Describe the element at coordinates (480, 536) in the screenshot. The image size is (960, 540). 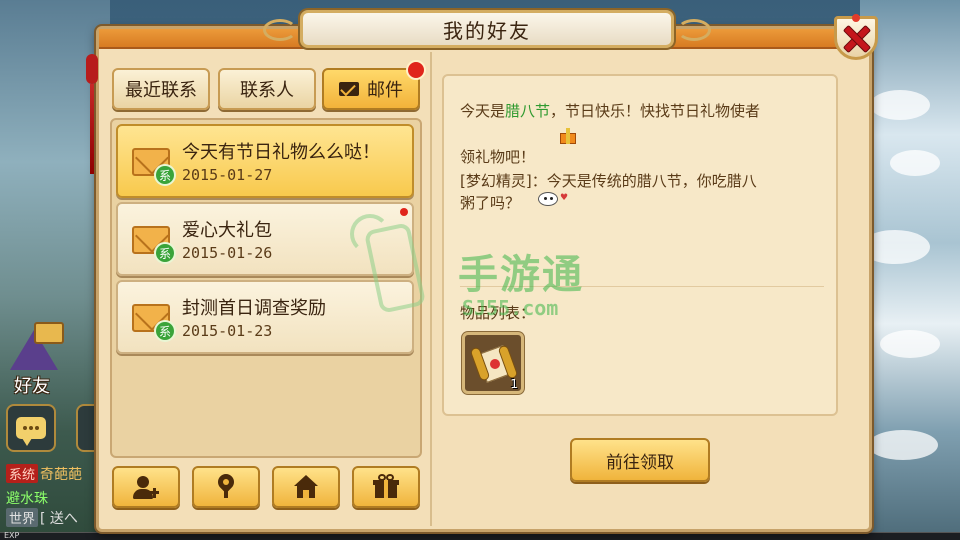
I see `exp-bar: EXP` at that location.